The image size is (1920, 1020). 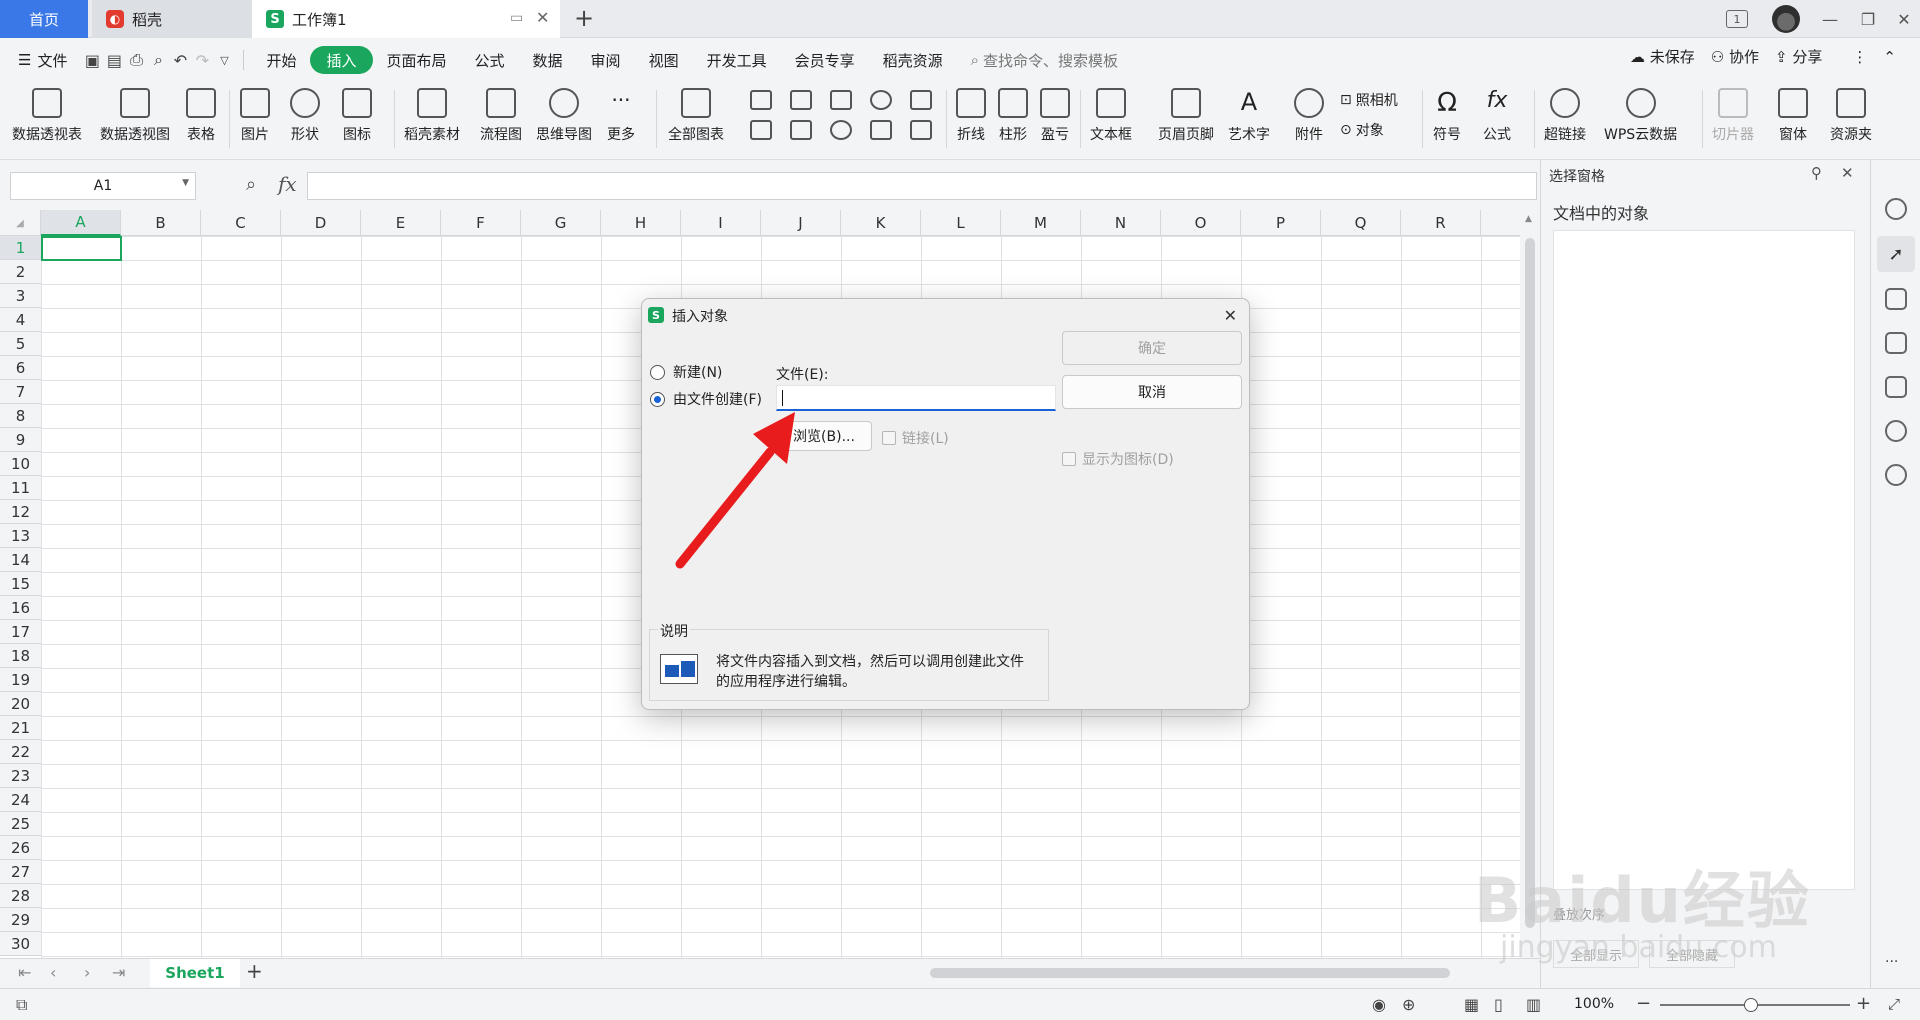 What do you see at coordinates (20, 536) in the screenshot?
I see `row-header: 13` at bounding box center [20, 536].